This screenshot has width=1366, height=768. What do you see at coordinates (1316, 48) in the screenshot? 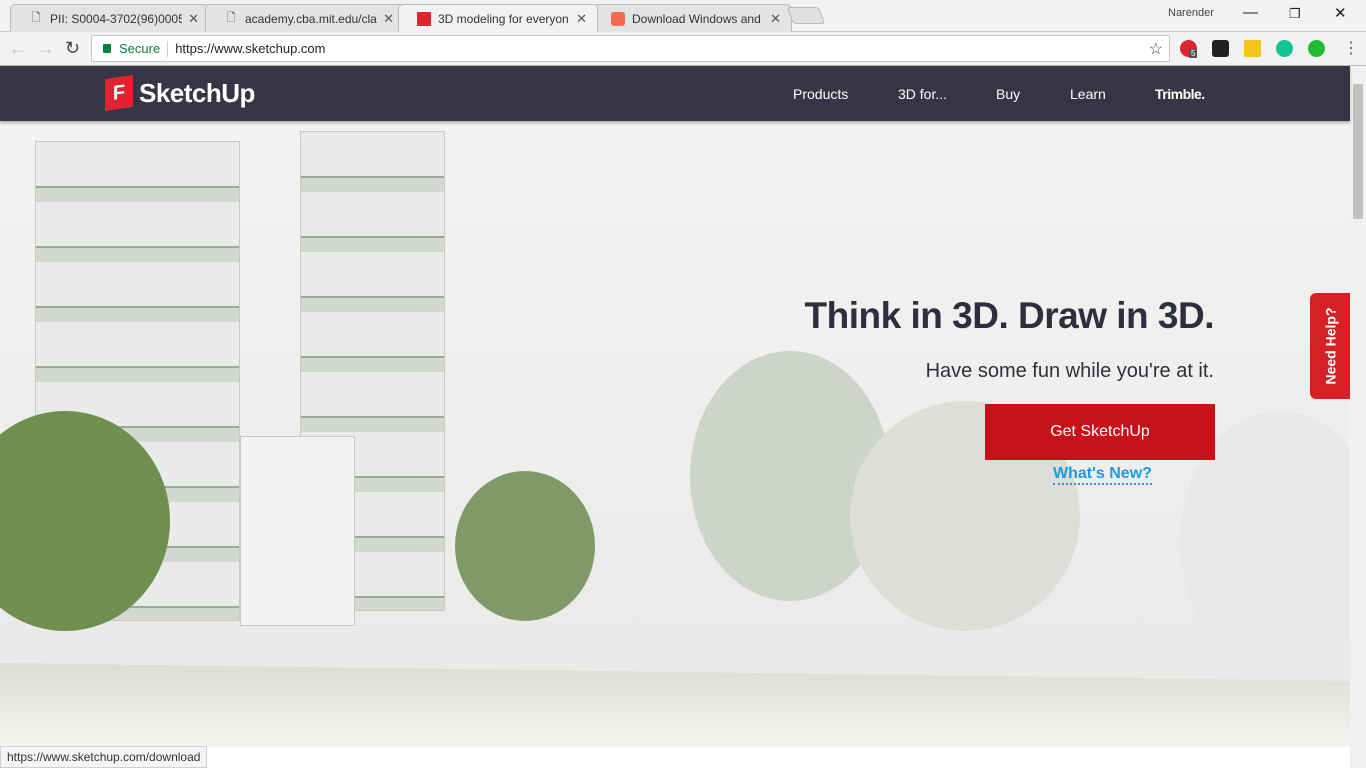
I see `checkmark-extension-icon` at bounding box center [1316, 48].